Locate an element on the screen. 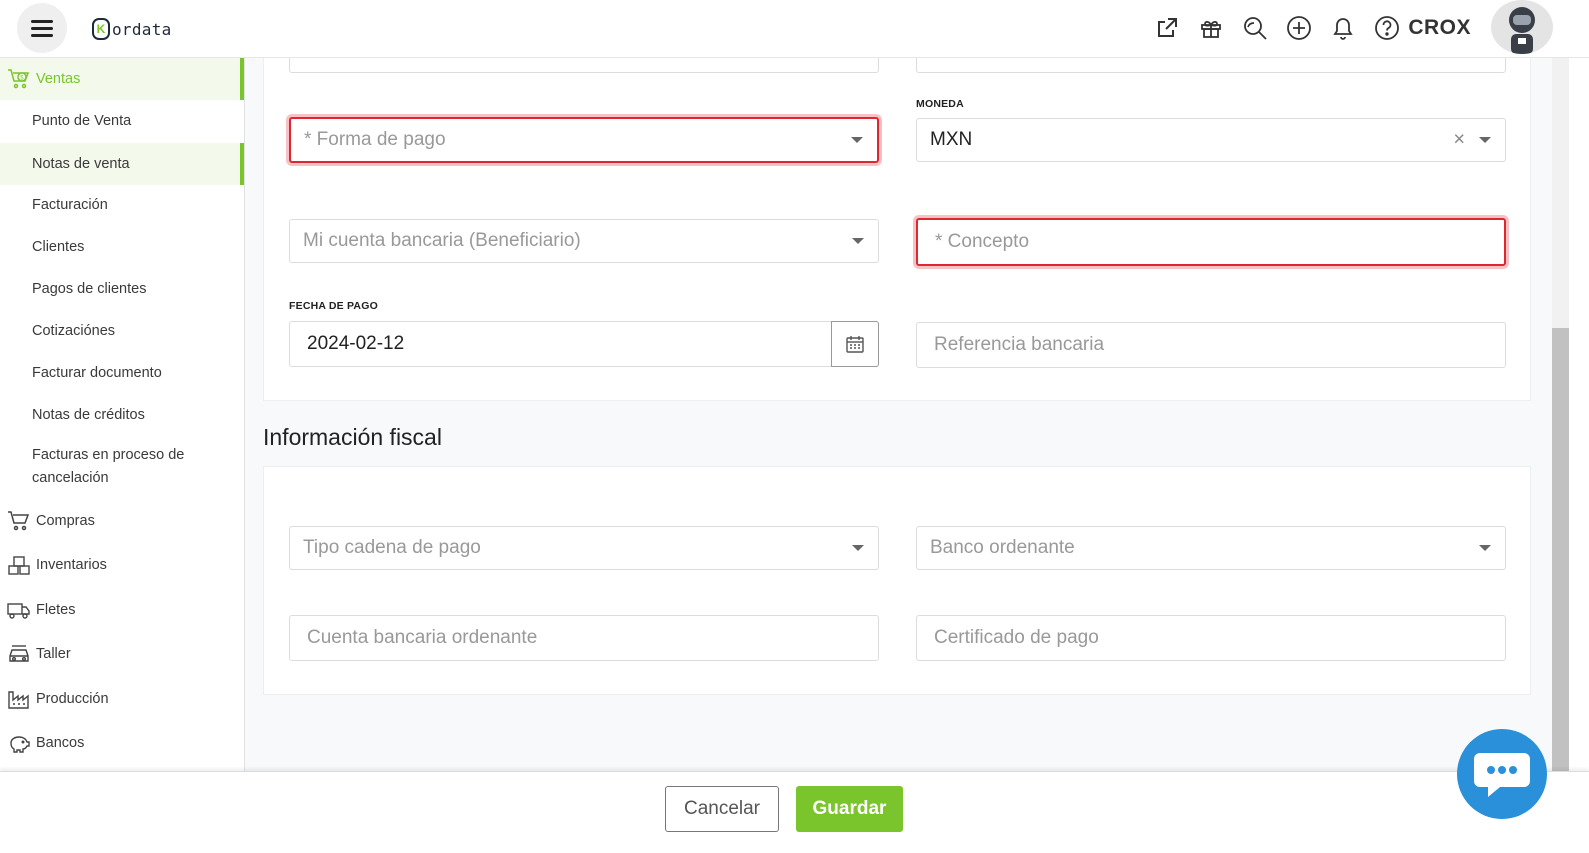  sidebar-sub-facturacion: Facturación is located at coordinates (122, 205).